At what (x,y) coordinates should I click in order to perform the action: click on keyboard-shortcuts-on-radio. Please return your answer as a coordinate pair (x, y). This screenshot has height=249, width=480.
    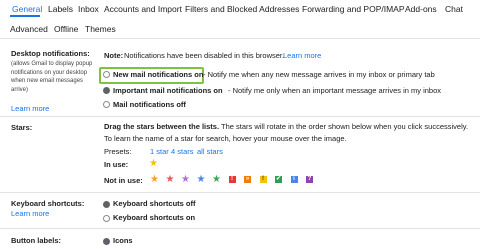
    Looking at the image, I should click on (106, 218).